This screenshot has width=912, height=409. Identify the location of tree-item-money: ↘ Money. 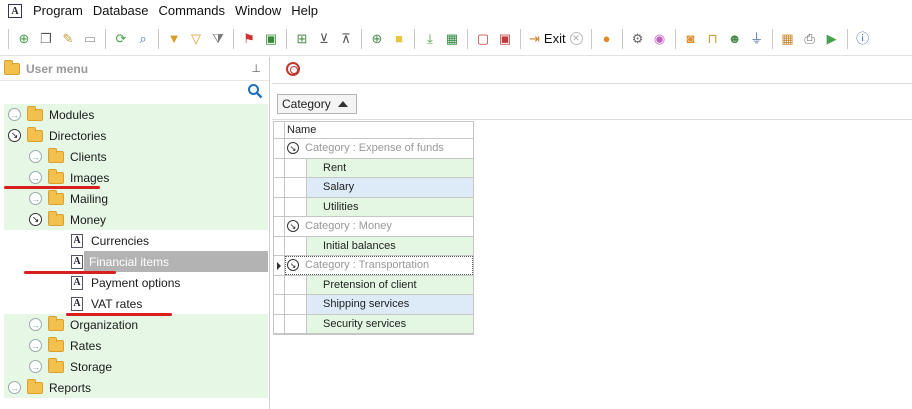
(136, 219).